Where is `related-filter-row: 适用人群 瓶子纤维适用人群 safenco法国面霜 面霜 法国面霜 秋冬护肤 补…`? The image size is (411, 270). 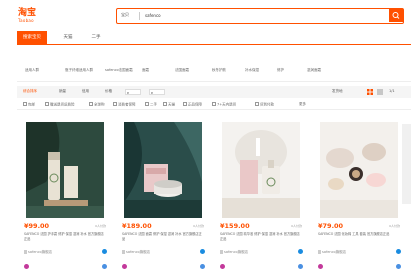
related-filter-row: 适用人群 瓶子纤维适用人群 safenco法国面霜 面霜 法国面霜 秋冬护肤 补… is located at coordinates (214, 71).